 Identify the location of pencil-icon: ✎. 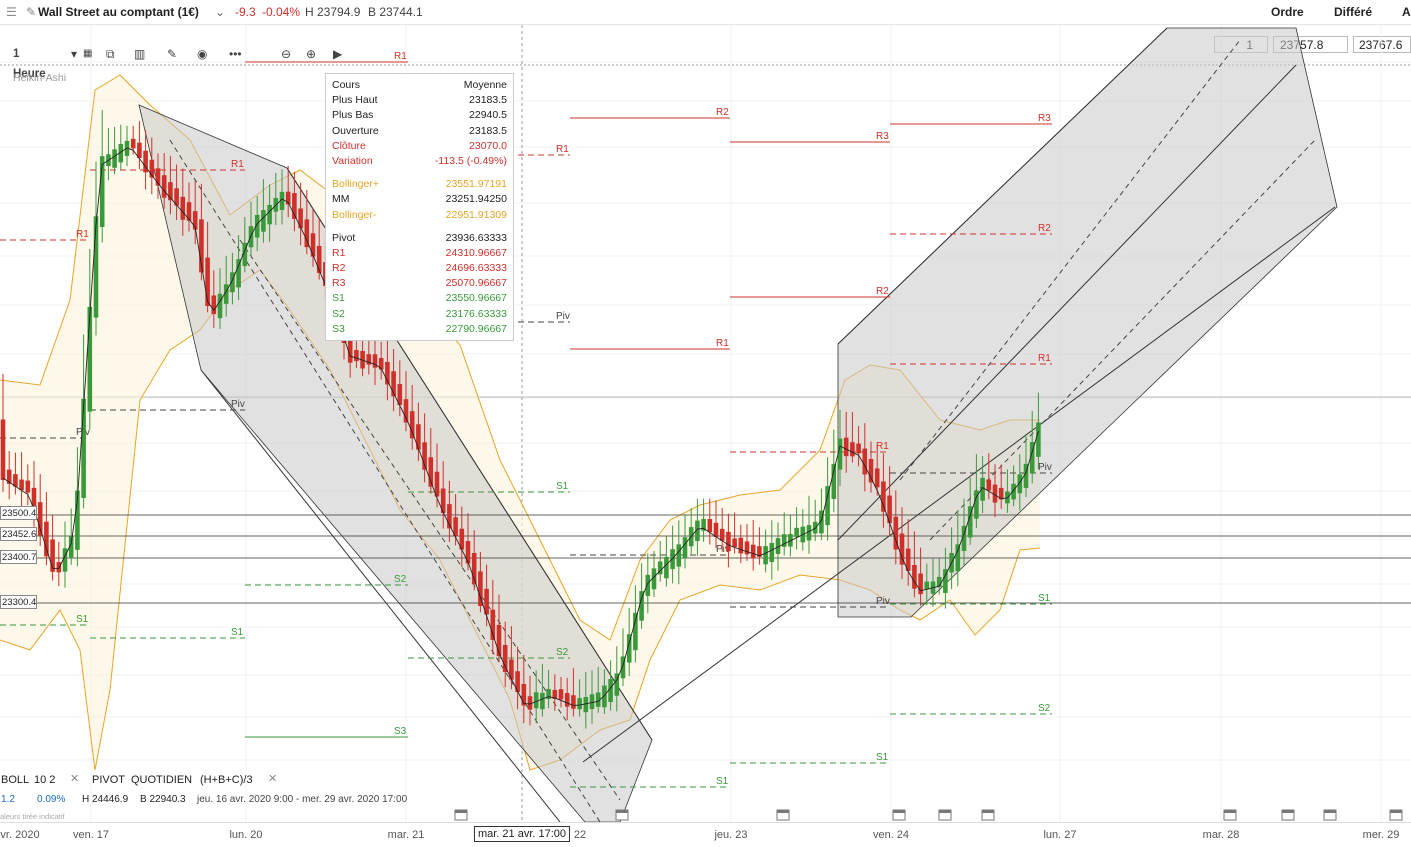
(172, 54).